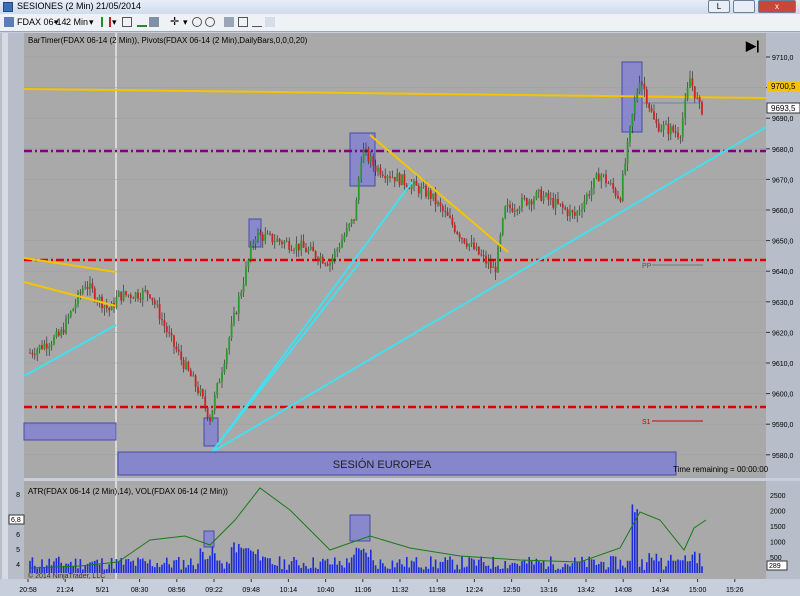 The image size is (800, 596). Describe the element at coordinates (783, 395) in the screenshot. I see `price-tick-label: 9600,0` at that location.